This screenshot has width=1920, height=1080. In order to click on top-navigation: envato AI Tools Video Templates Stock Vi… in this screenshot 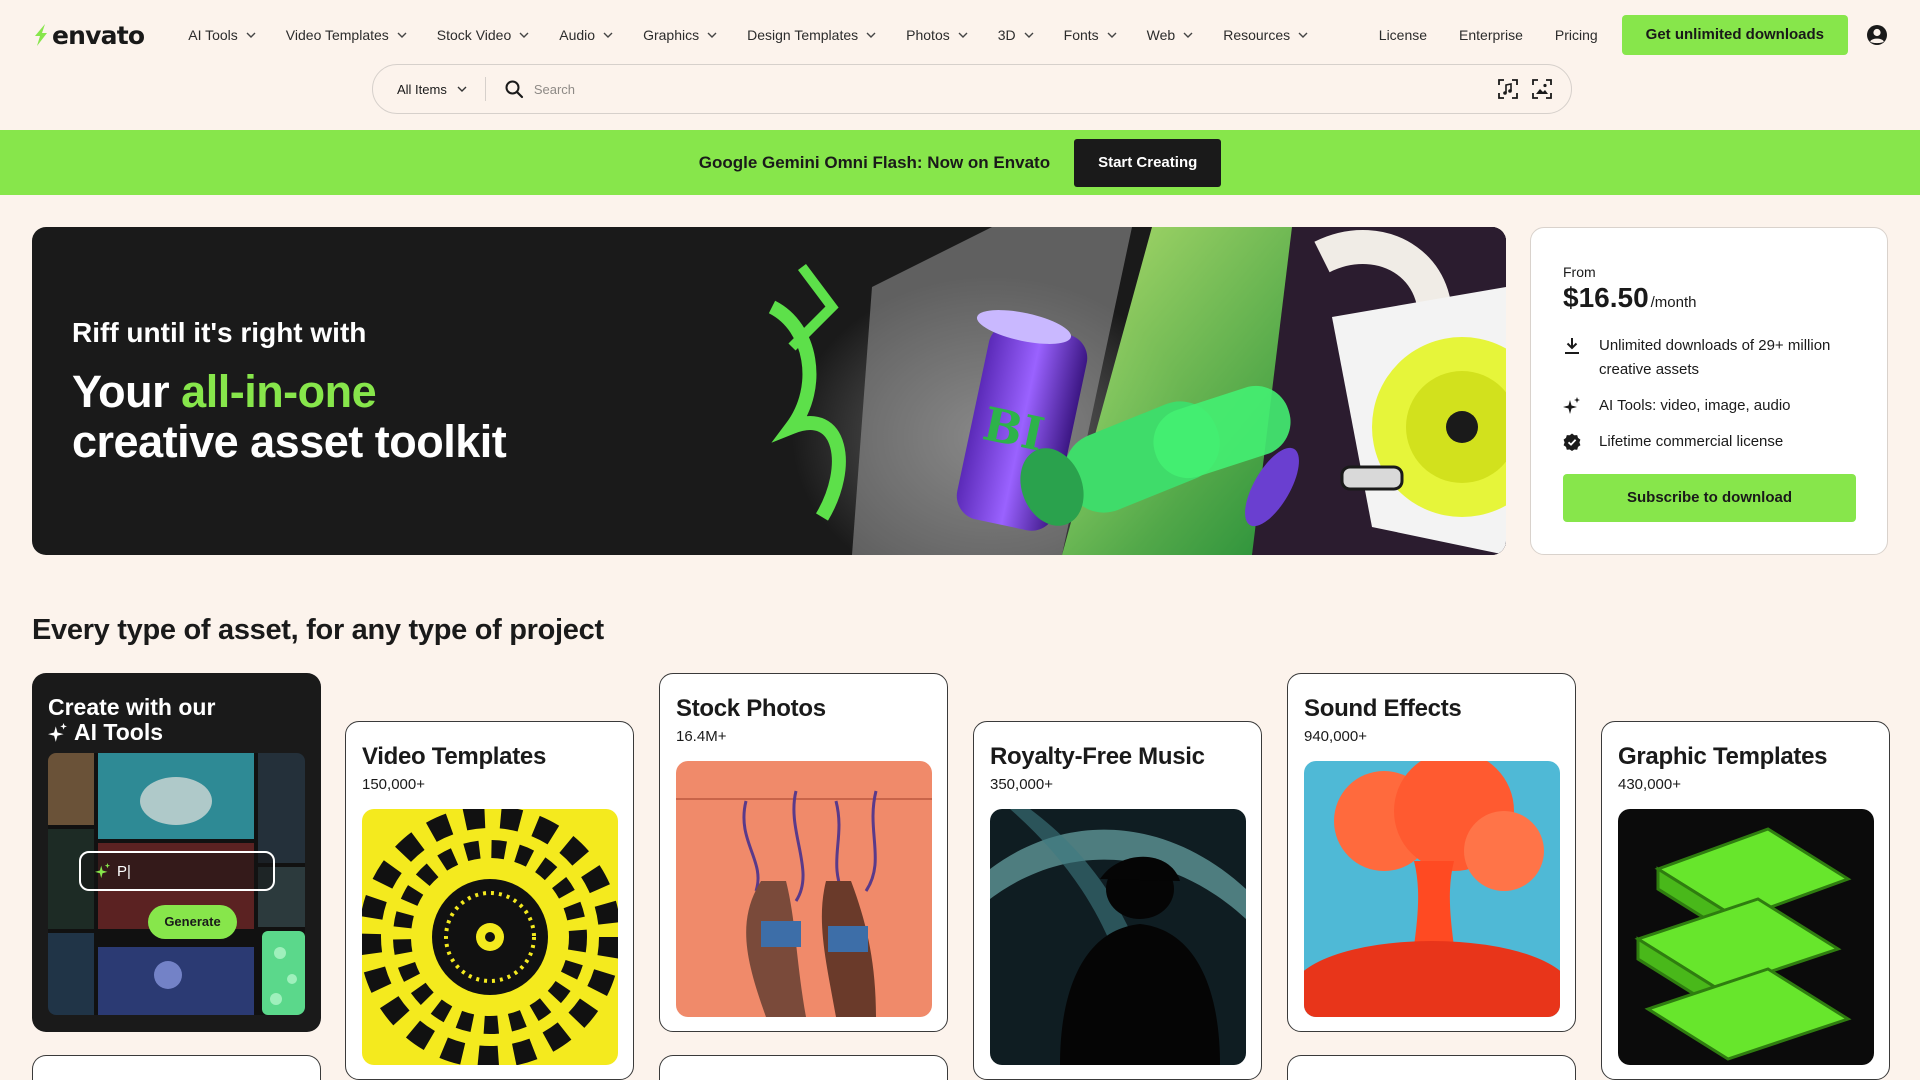, I will do `click(960, 35)`.